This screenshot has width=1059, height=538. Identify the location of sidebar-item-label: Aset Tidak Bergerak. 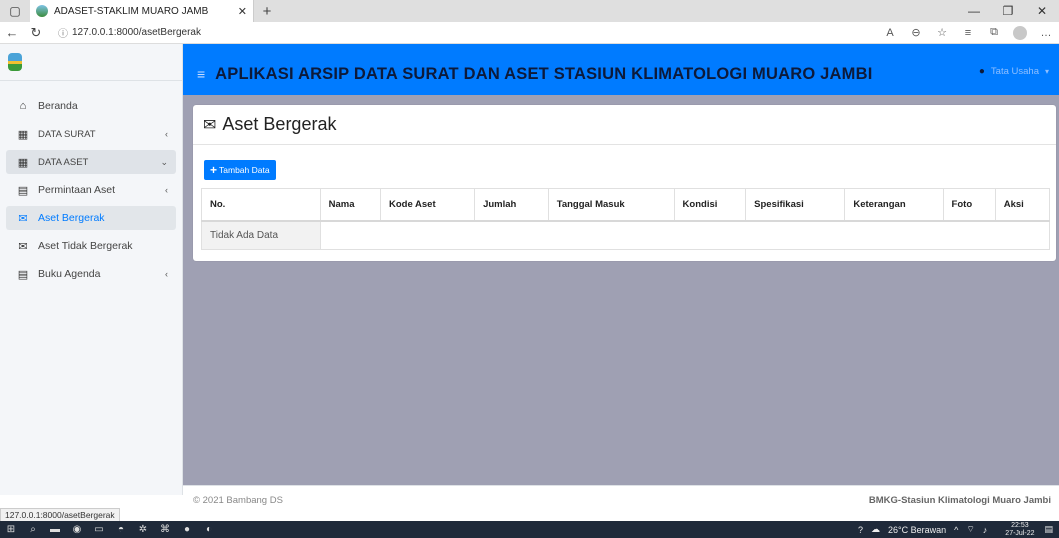
(85, 246).